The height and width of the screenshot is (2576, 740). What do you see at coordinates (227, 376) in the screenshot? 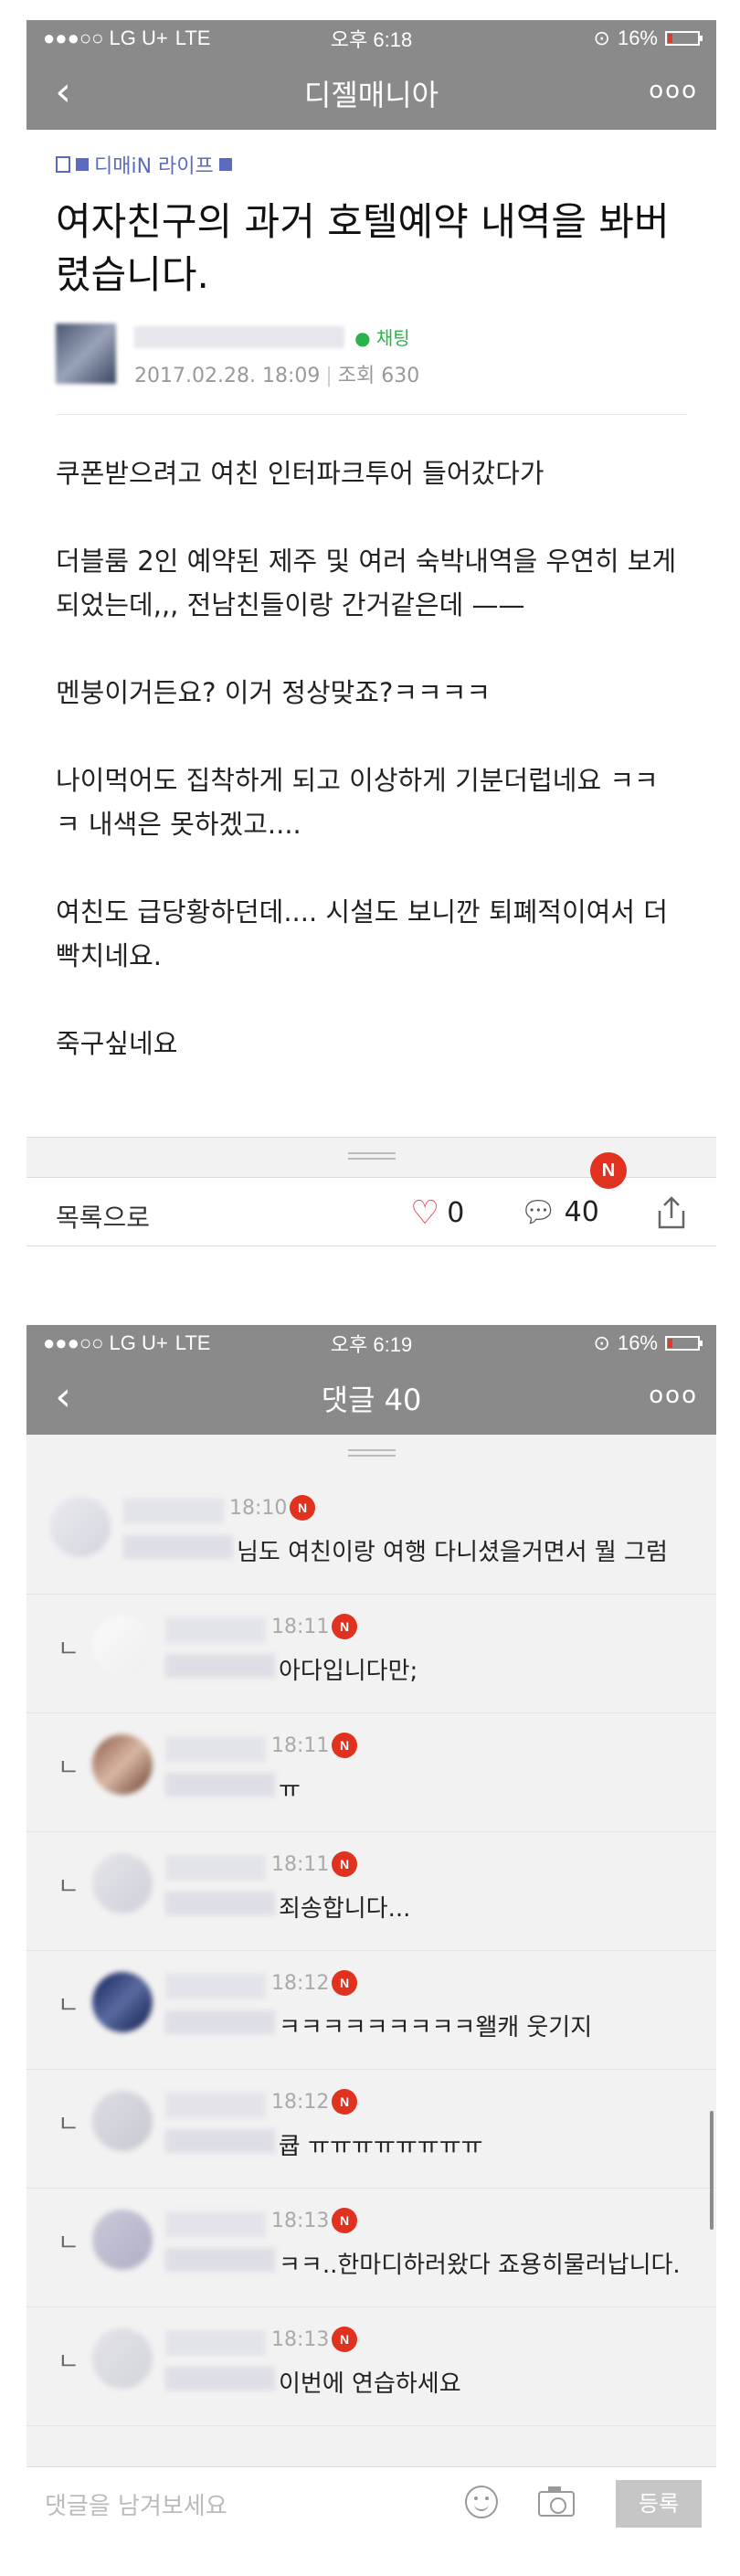
I see `post-date: 2017.02.28. 18:09` at bounding box center [227, 376].